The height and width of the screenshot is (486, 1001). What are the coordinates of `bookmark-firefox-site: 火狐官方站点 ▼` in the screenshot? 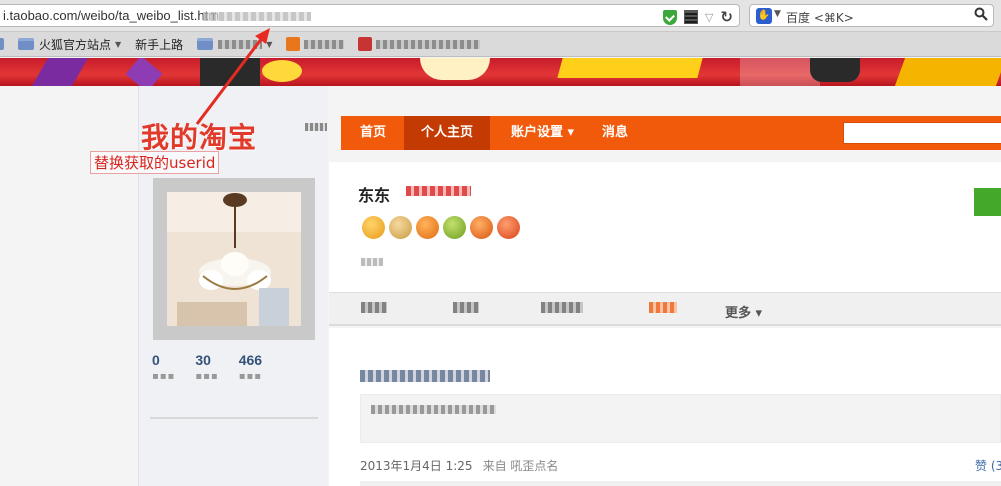 It's located at (69, 44).